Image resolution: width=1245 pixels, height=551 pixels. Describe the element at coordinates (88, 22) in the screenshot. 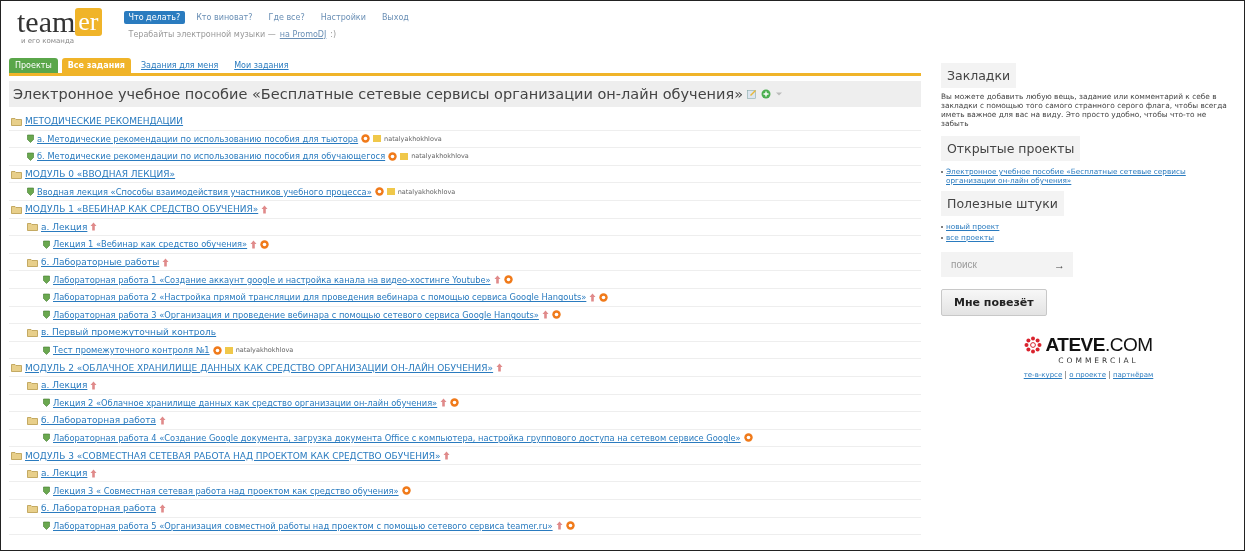

I see `logo-badge: er` at that location.